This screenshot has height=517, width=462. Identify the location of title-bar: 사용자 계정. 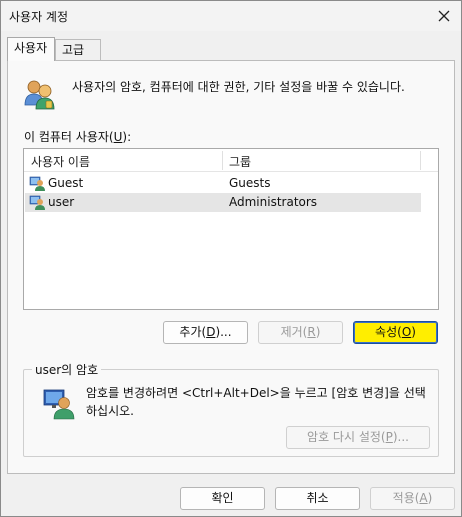
(231, 16).